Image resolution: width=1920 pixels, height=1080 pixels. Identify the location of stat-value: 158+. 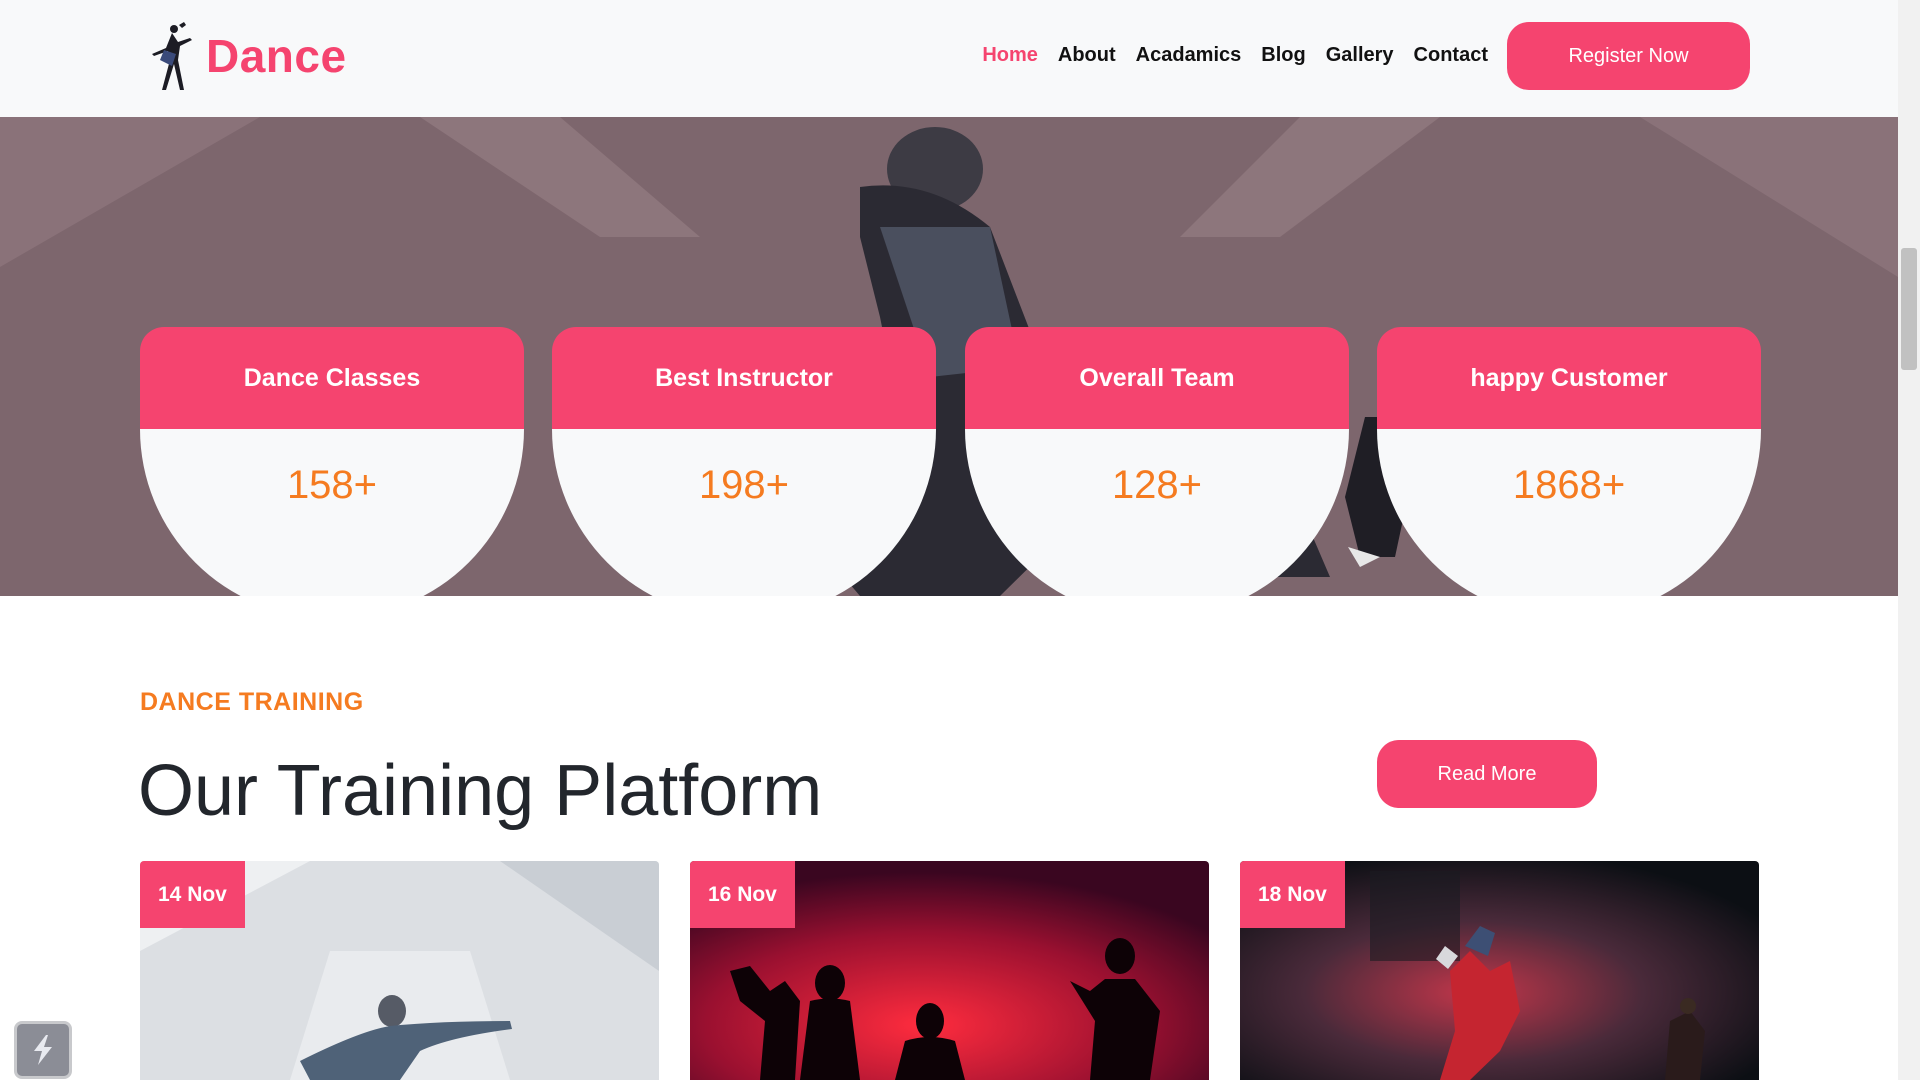
(332, 485).